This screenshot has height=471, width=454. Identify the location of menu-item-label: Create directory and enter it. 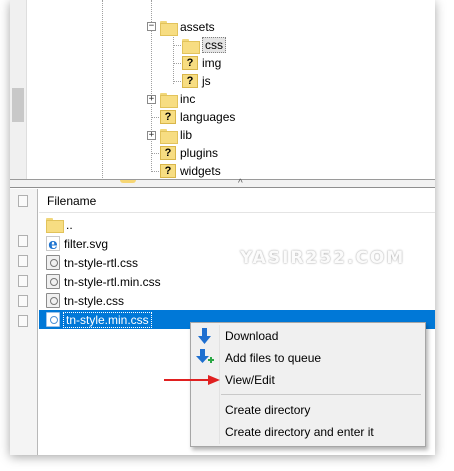
(299, 432).